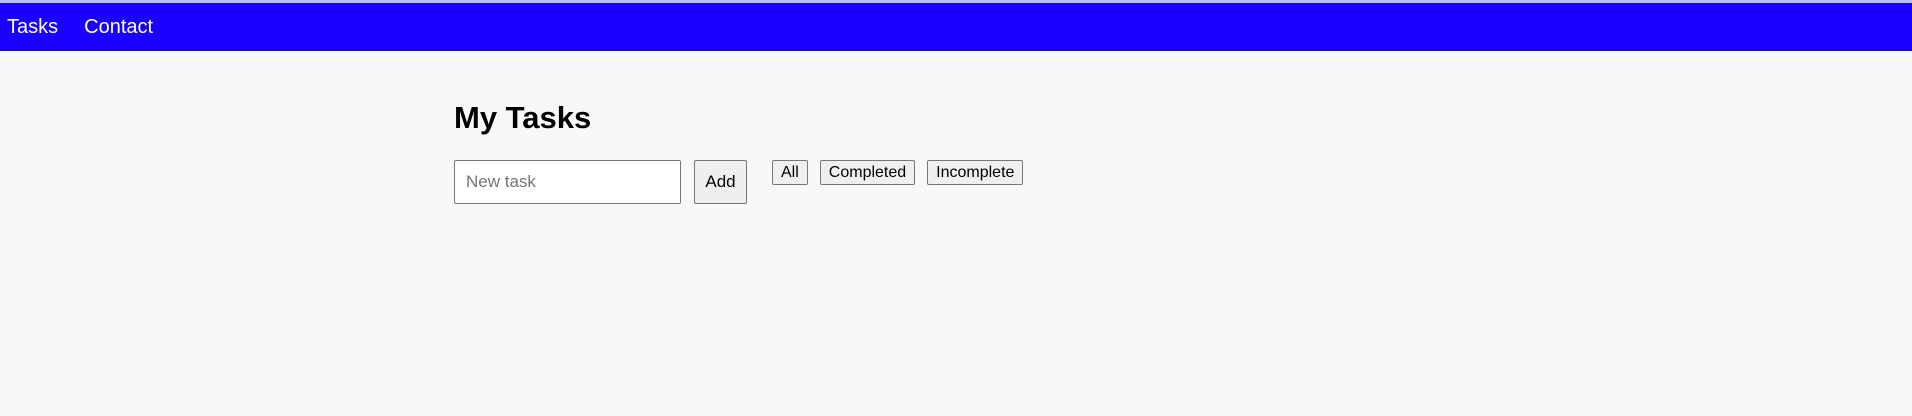  Describe the element at coordinates (867, 172) in the screenshot. I see `filter-completed-button: Completed` at that location.